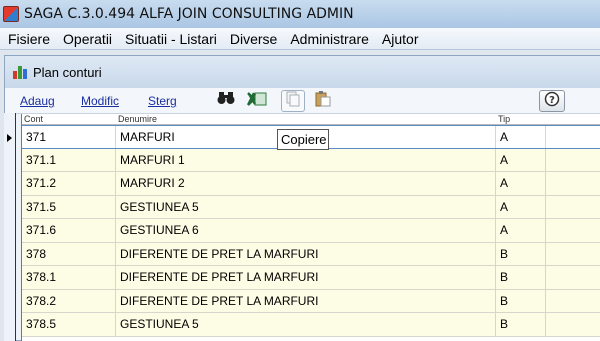 The height and width of the screenshot is (341, 600). I want to click on binoculars-icon, so click(226, 101).